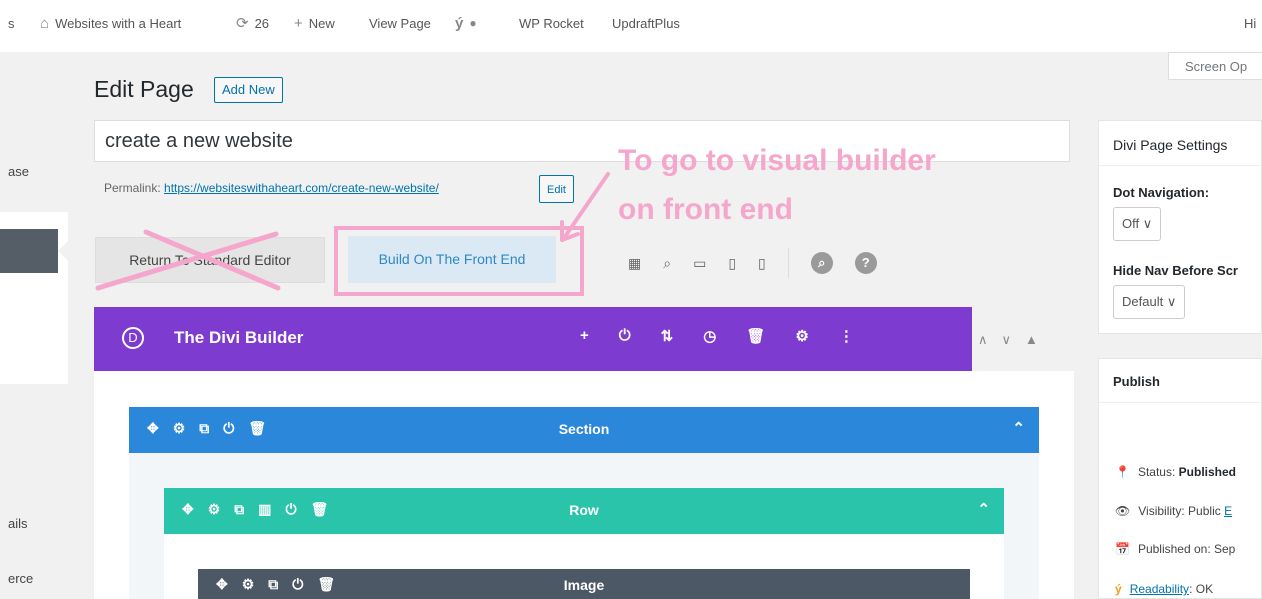 This screenshot has height=599, width=1262. What do you see at coordinates (118, 23) in the screenshot?
I see `site-name-label: Websites with a Heart` at bounding box center [118, 23].